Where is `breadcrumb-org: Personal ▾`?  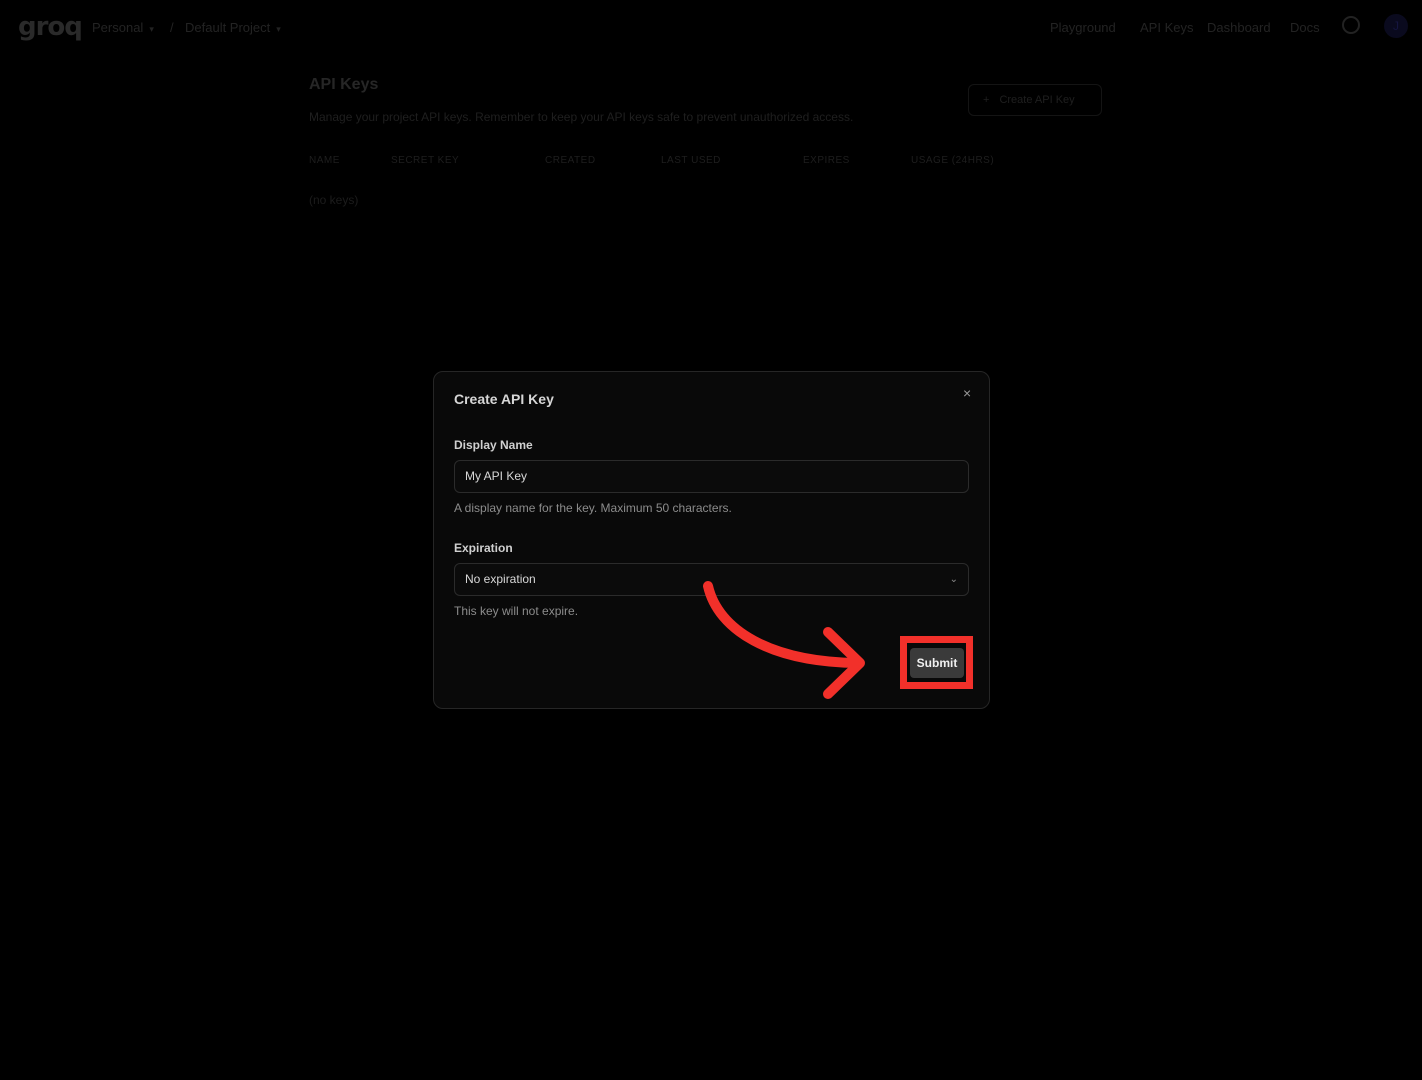
breadcrumb-org: Personal ▾ is located at coordinates (123, 27).